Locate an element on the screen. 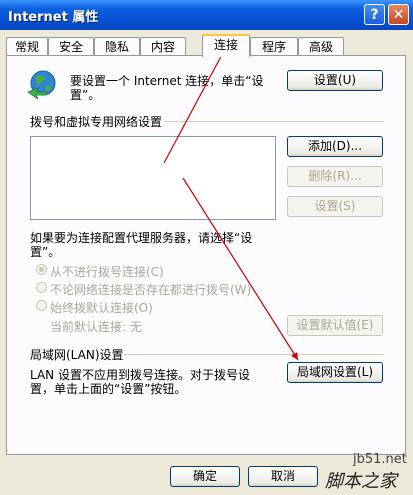  radio-always-dial-label: 始终拨默认连接(O) is located at coordinates (101, 307).